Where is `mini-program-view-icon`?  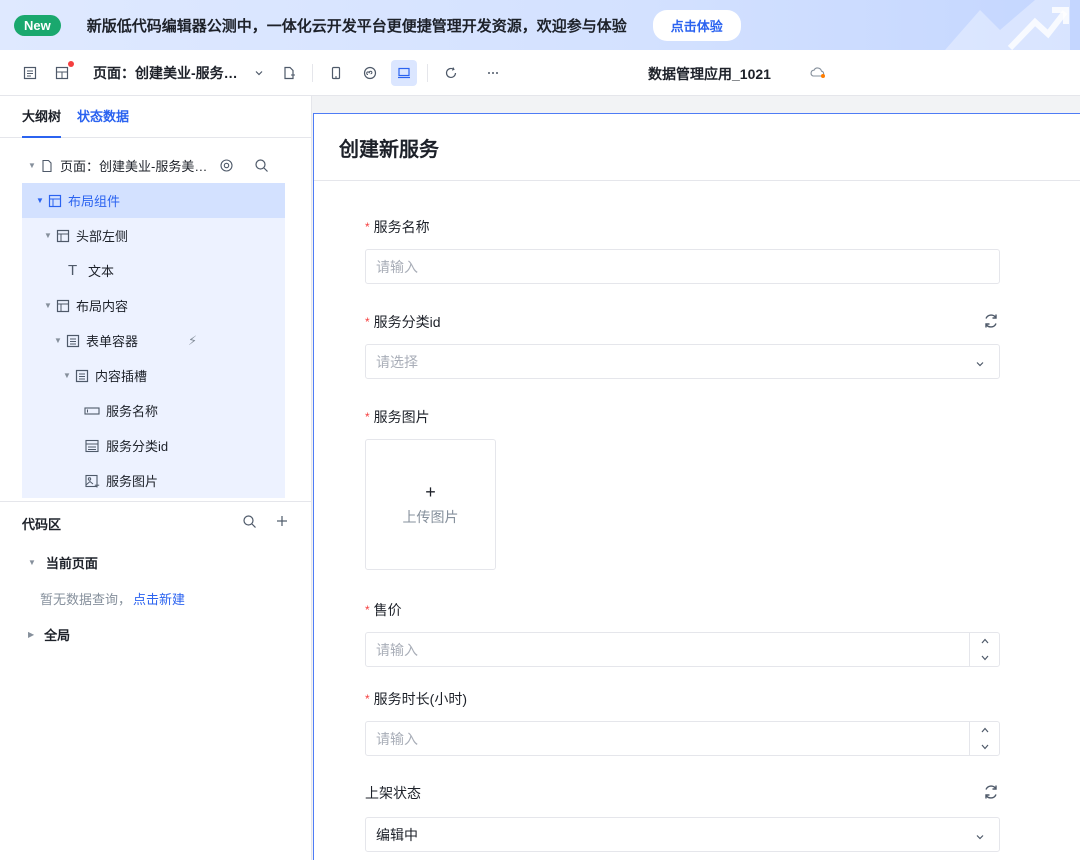
mini-program-view-icon is located at coordinates (370, 73).